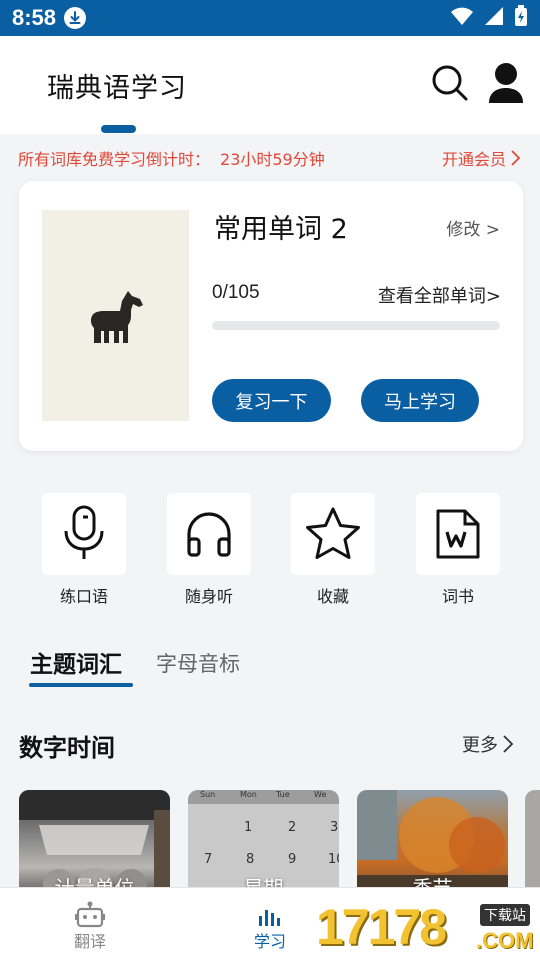  Describe the element at coordinates (209, 534) in the screenshot. I see `headphones-icon` at that location.